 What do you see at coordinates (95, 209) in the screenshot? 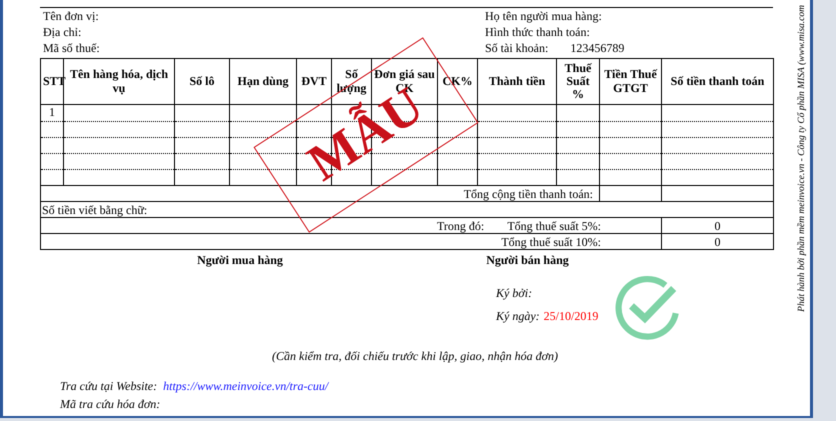
I see `amount-in-words-label: Số tiền viết bằng chữ:` at bounding box center [95, 209].